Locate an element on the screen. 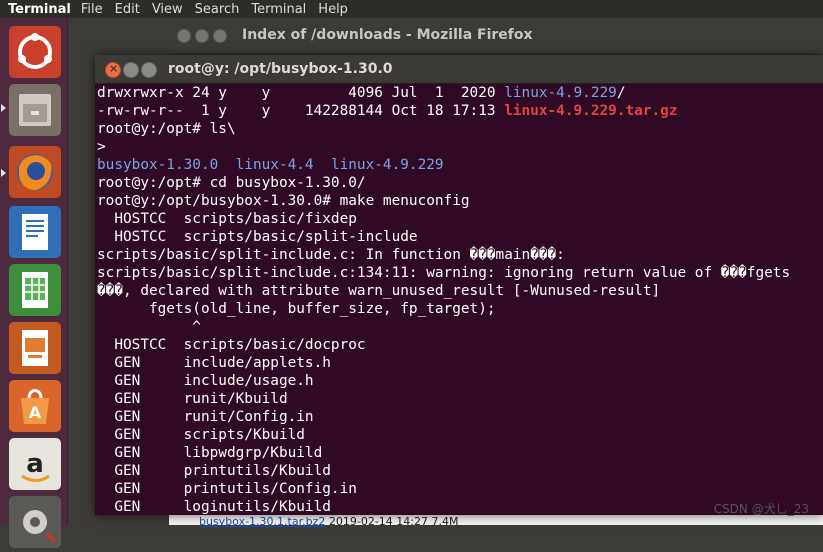 The image size is (823, 552). terminal-line: root@y:/opt# cd busybox-1.30.0/ is located at coordinates (459, 183).